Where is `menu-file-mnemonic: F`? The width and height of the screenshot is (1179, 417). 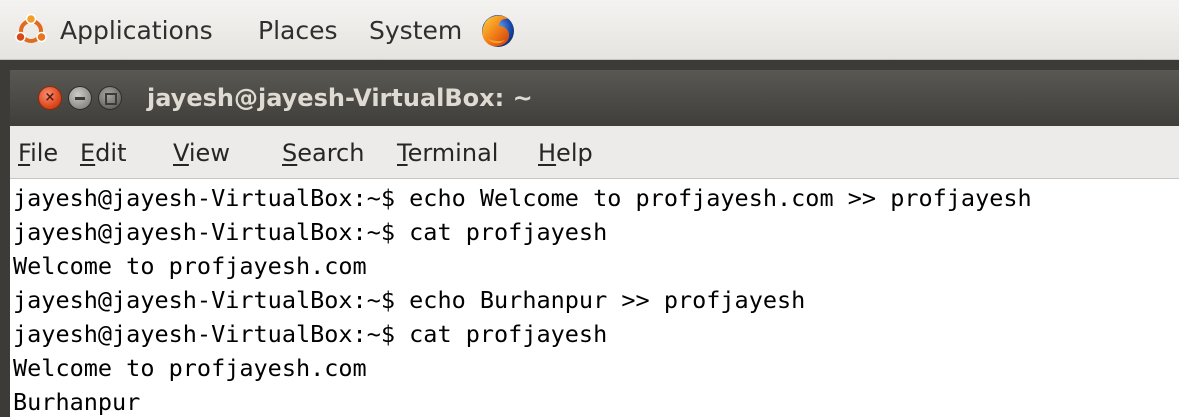
menu-file-mnemonic: F is located at coordinates (24, 153).